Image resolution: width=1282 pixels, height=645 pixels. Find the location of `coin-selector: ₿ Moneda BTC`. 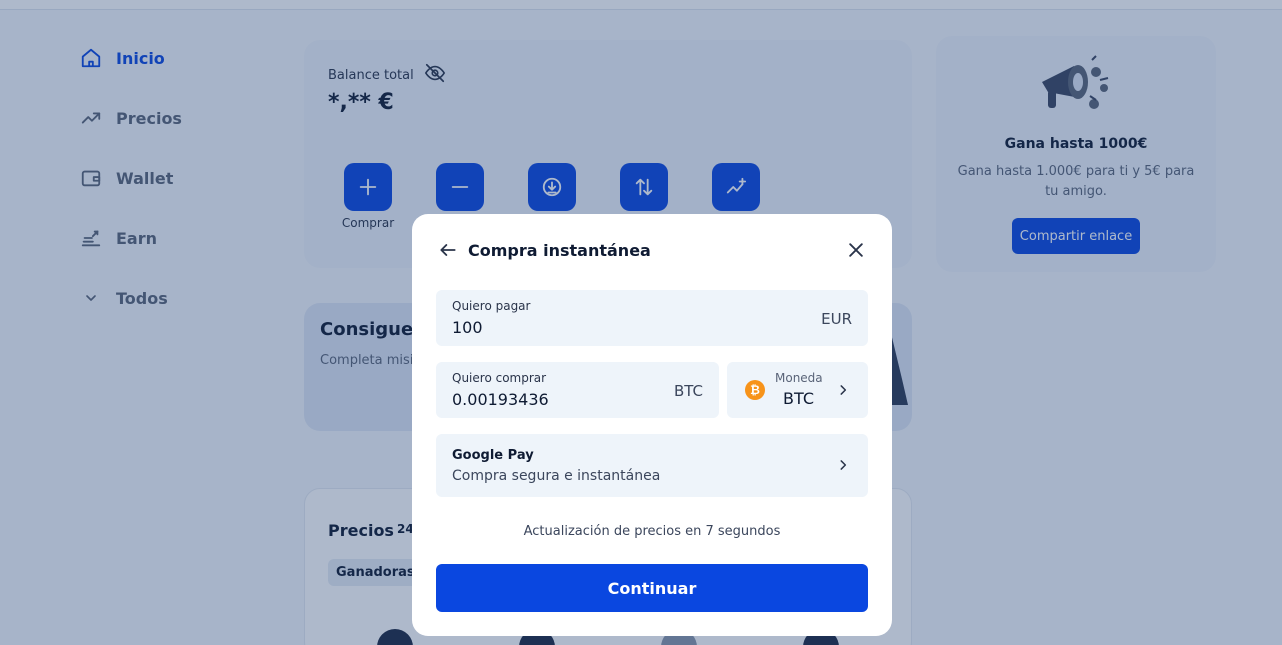

coin-selector: ₿ Moneda BTC is located at coordinates (797, 390).